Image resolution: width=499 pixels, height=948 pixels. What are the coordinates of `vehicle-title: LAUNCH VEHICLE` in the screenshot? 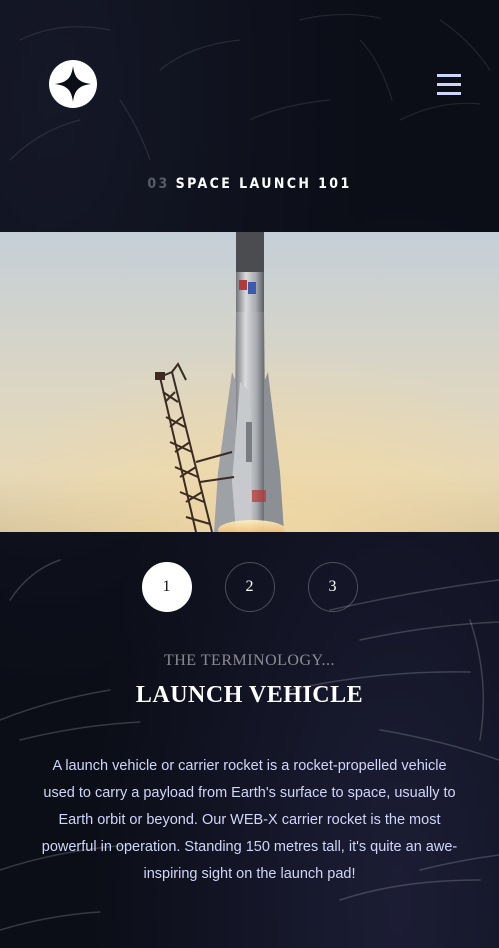 It's located at (249, 695).